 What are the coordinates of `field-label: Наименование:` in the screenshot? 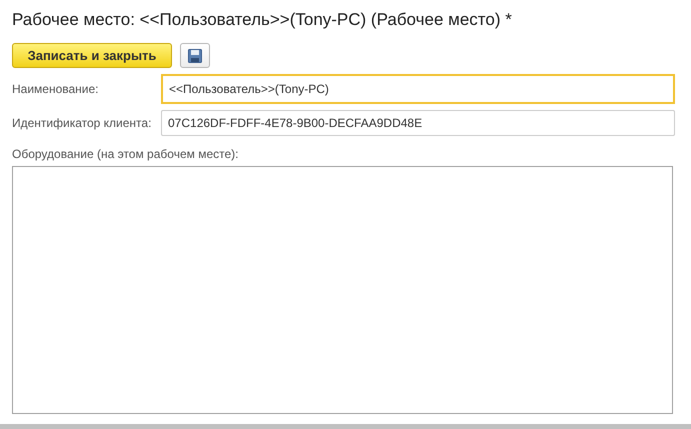 It's located at (56, 89).